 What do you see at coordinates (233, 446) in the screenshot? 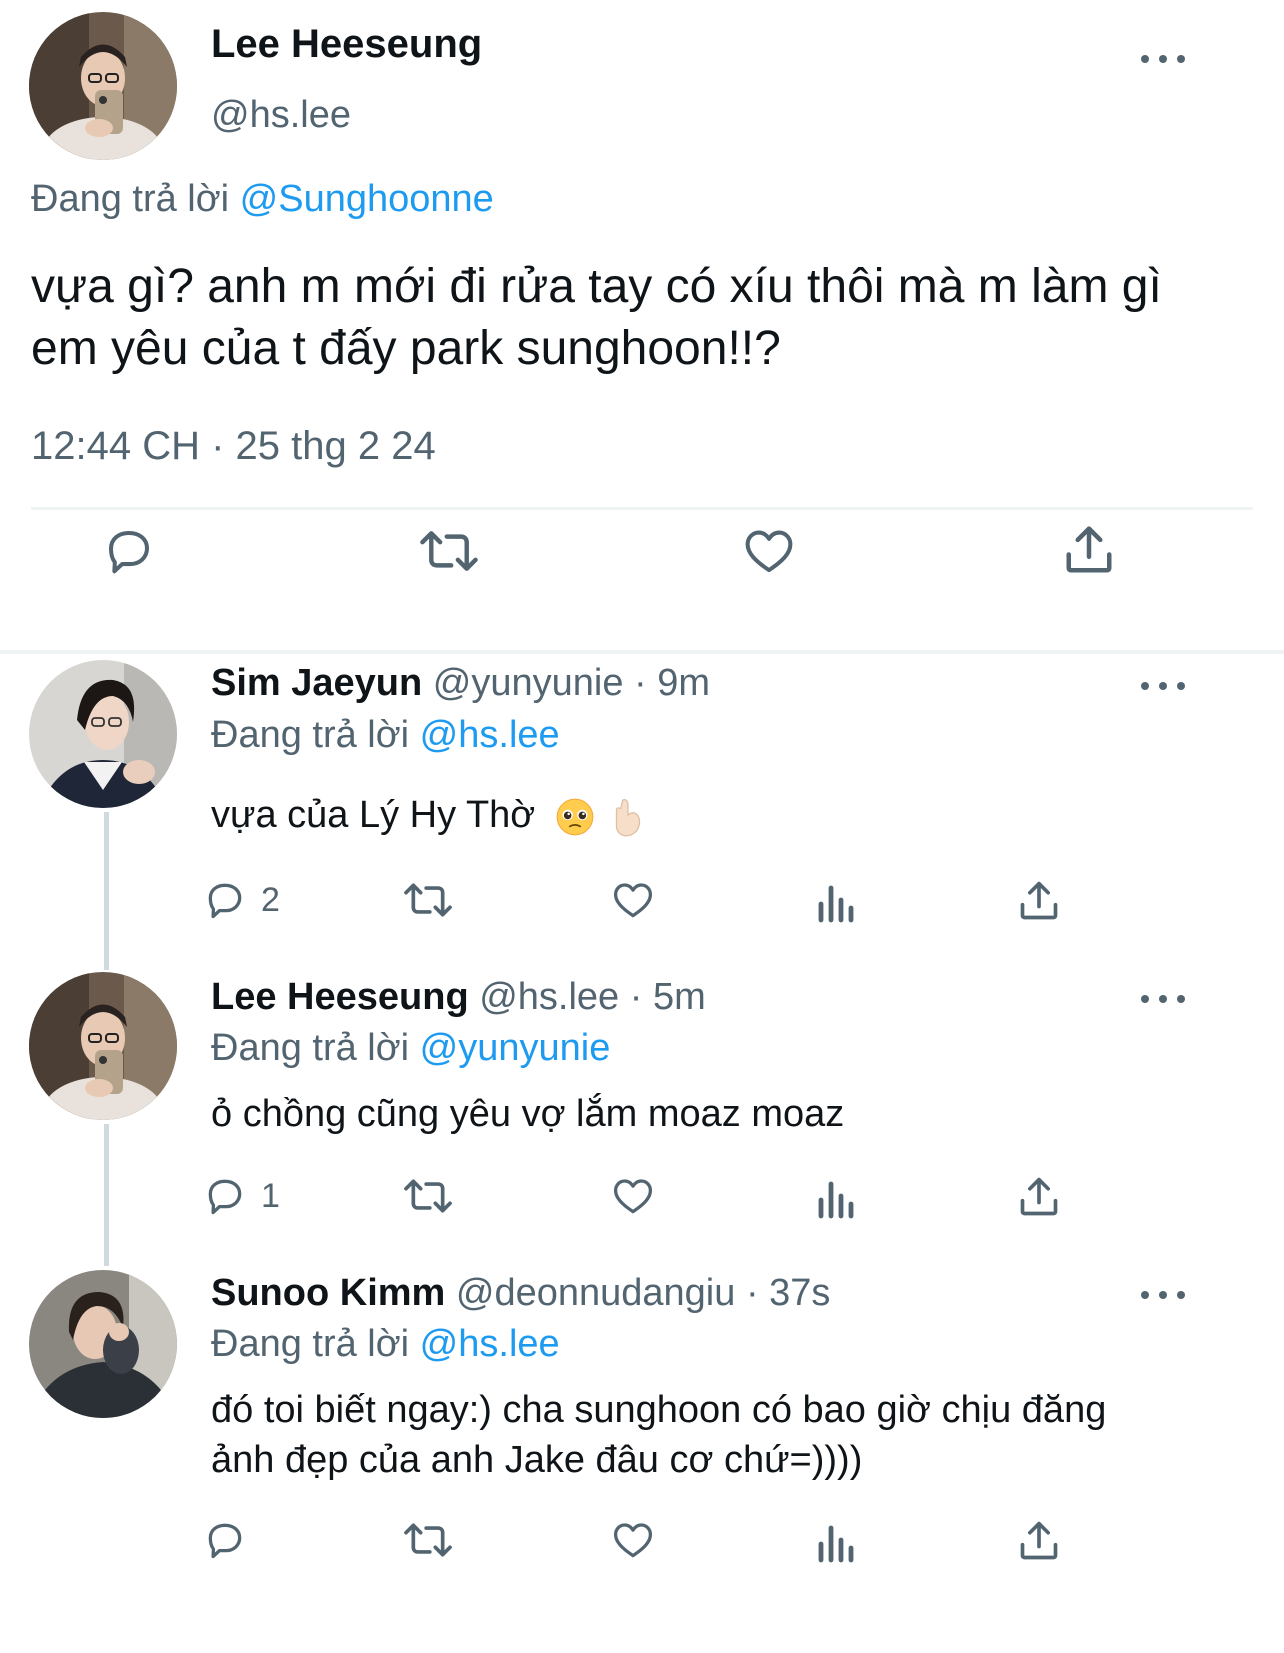
I see `main-tweet-timestamp: 12:44 CH · 25 thg 2 24` at bounding box center [233, 446].